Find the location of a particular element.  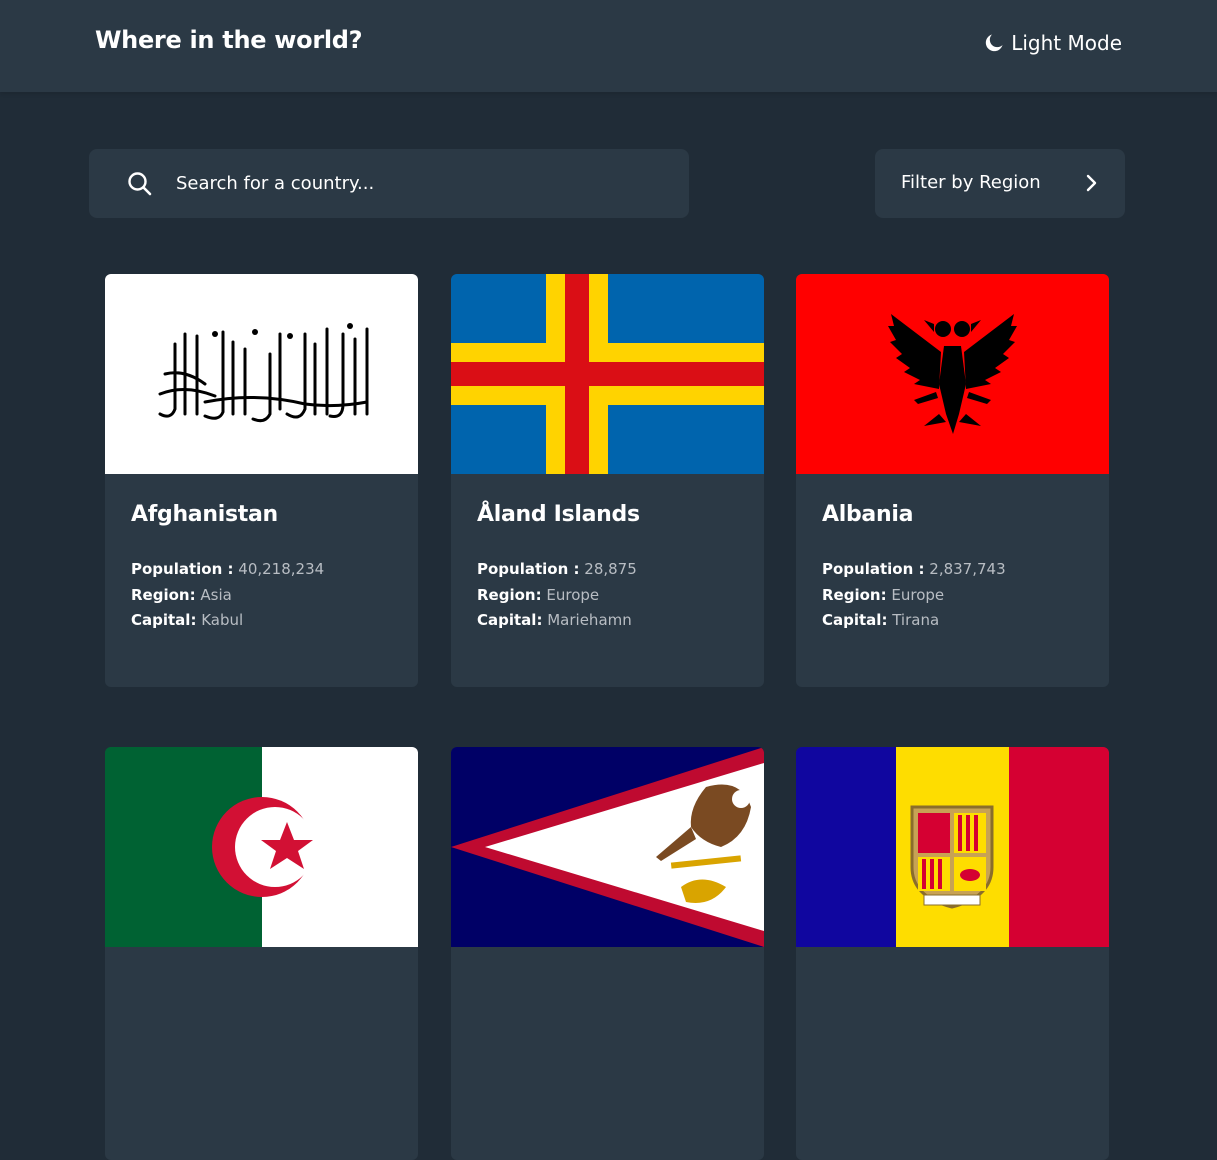

capital-stat: Capital: Mariehamn is located at coordinates (554, 620).